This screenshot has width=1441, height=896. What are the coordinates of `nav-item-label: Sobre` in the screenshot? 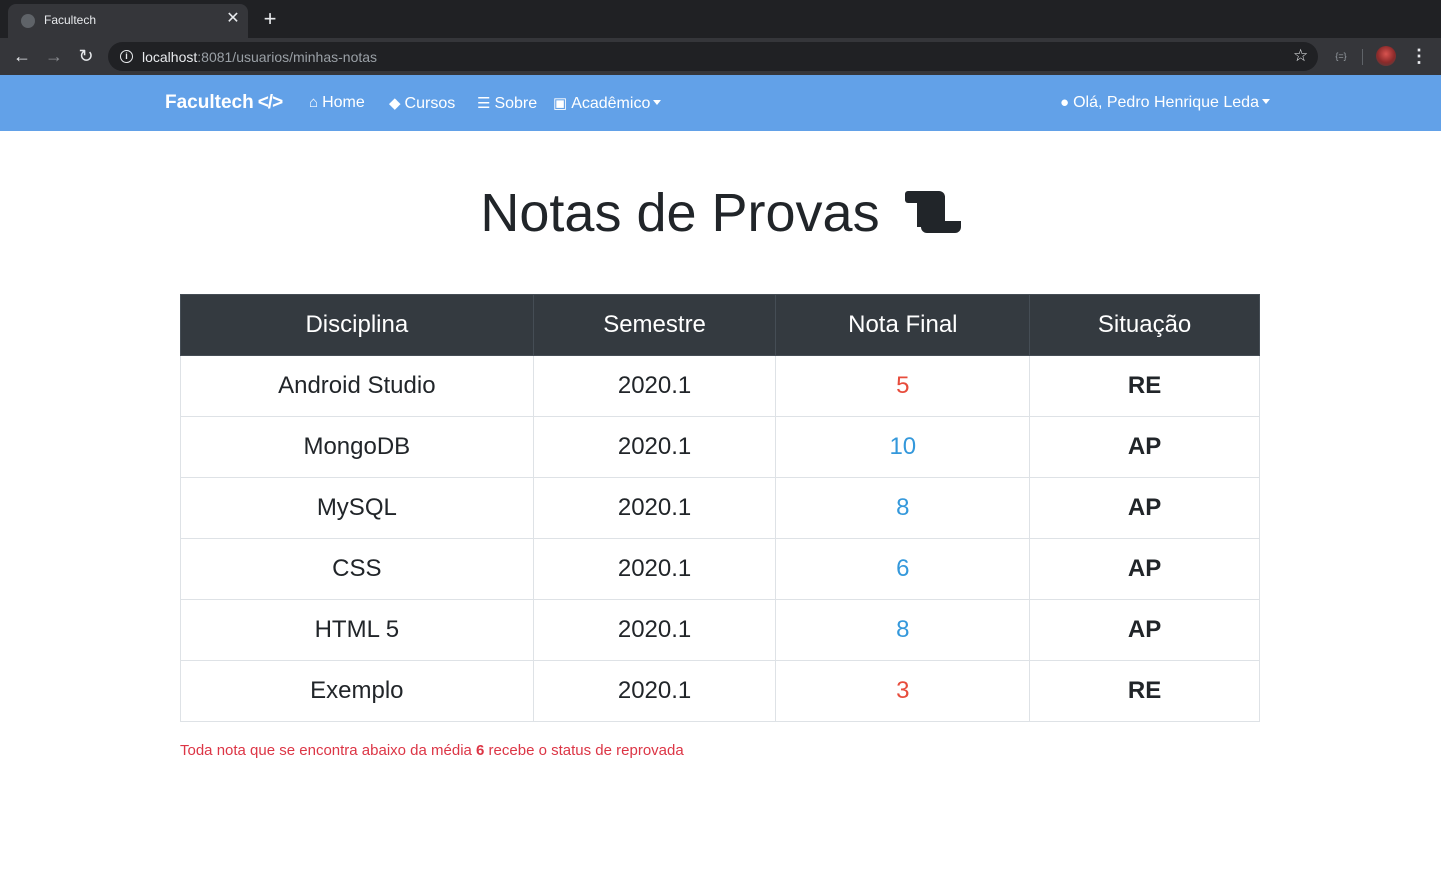 It's located at (516, 103).